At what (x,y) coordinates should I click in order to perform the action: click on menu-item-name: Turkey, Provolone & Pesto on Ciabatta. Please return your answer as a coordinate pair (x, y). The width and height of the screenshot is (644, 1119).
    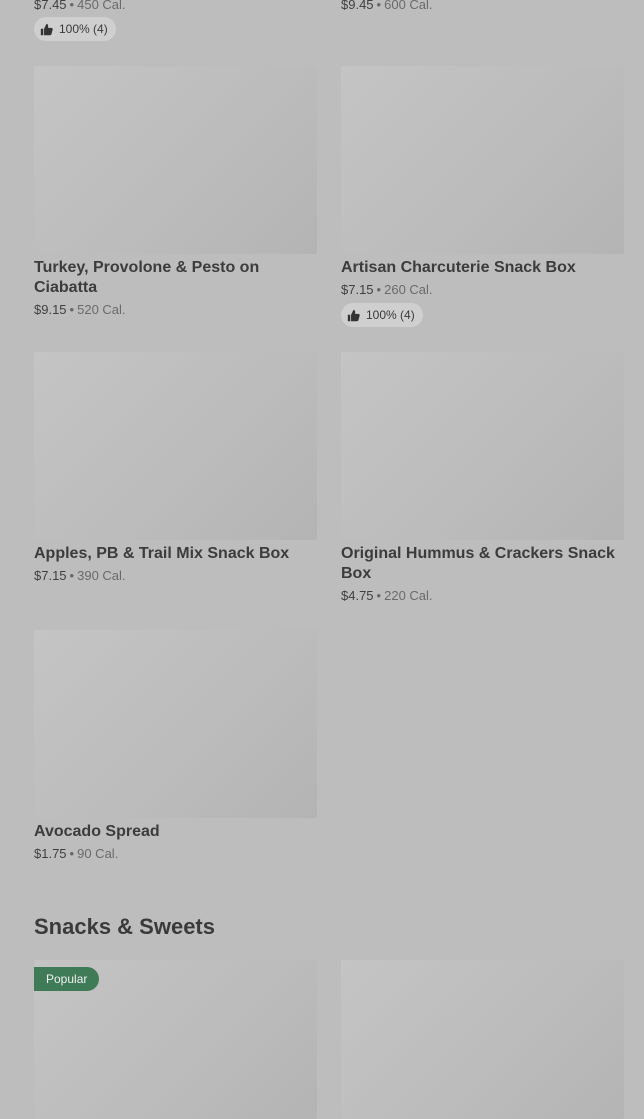
    Looking at the image, I should click on (175, 278).